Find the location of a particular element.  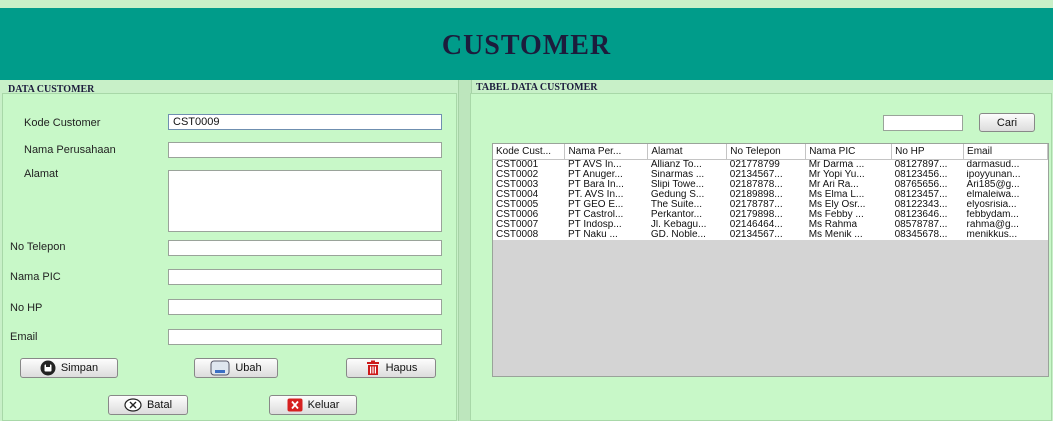

no-hp-input is located at coordinates (305, 307).